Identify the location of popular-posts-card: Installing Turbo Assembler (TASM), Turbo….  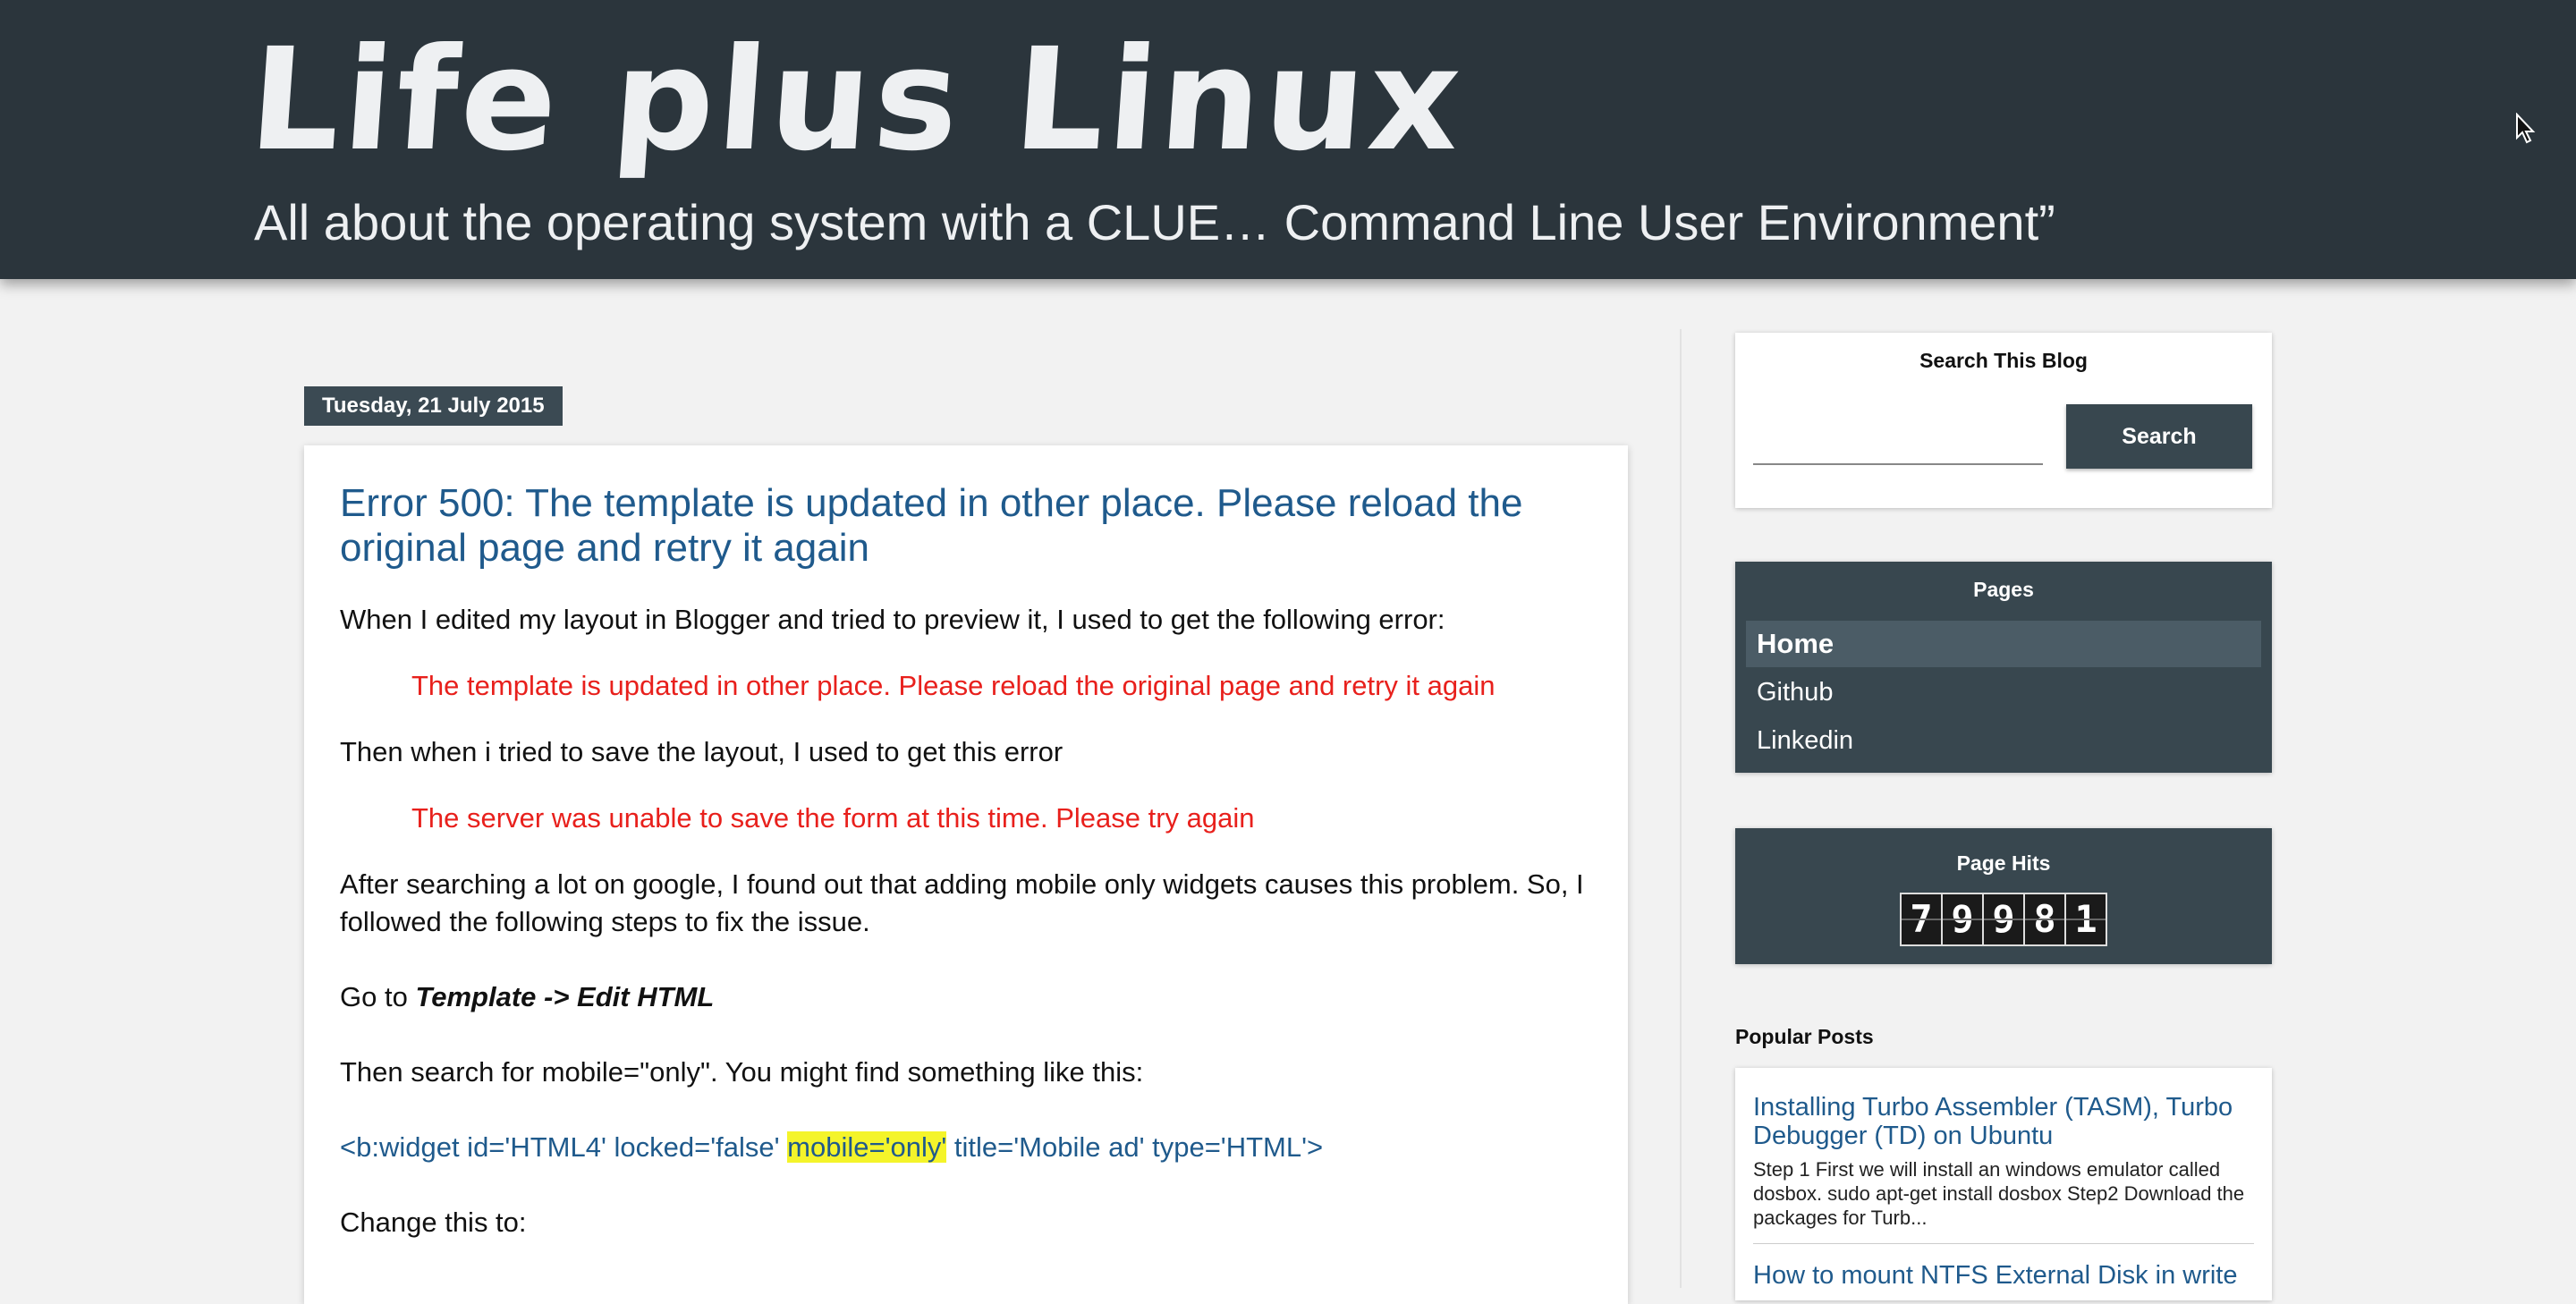
(2003, 1184).